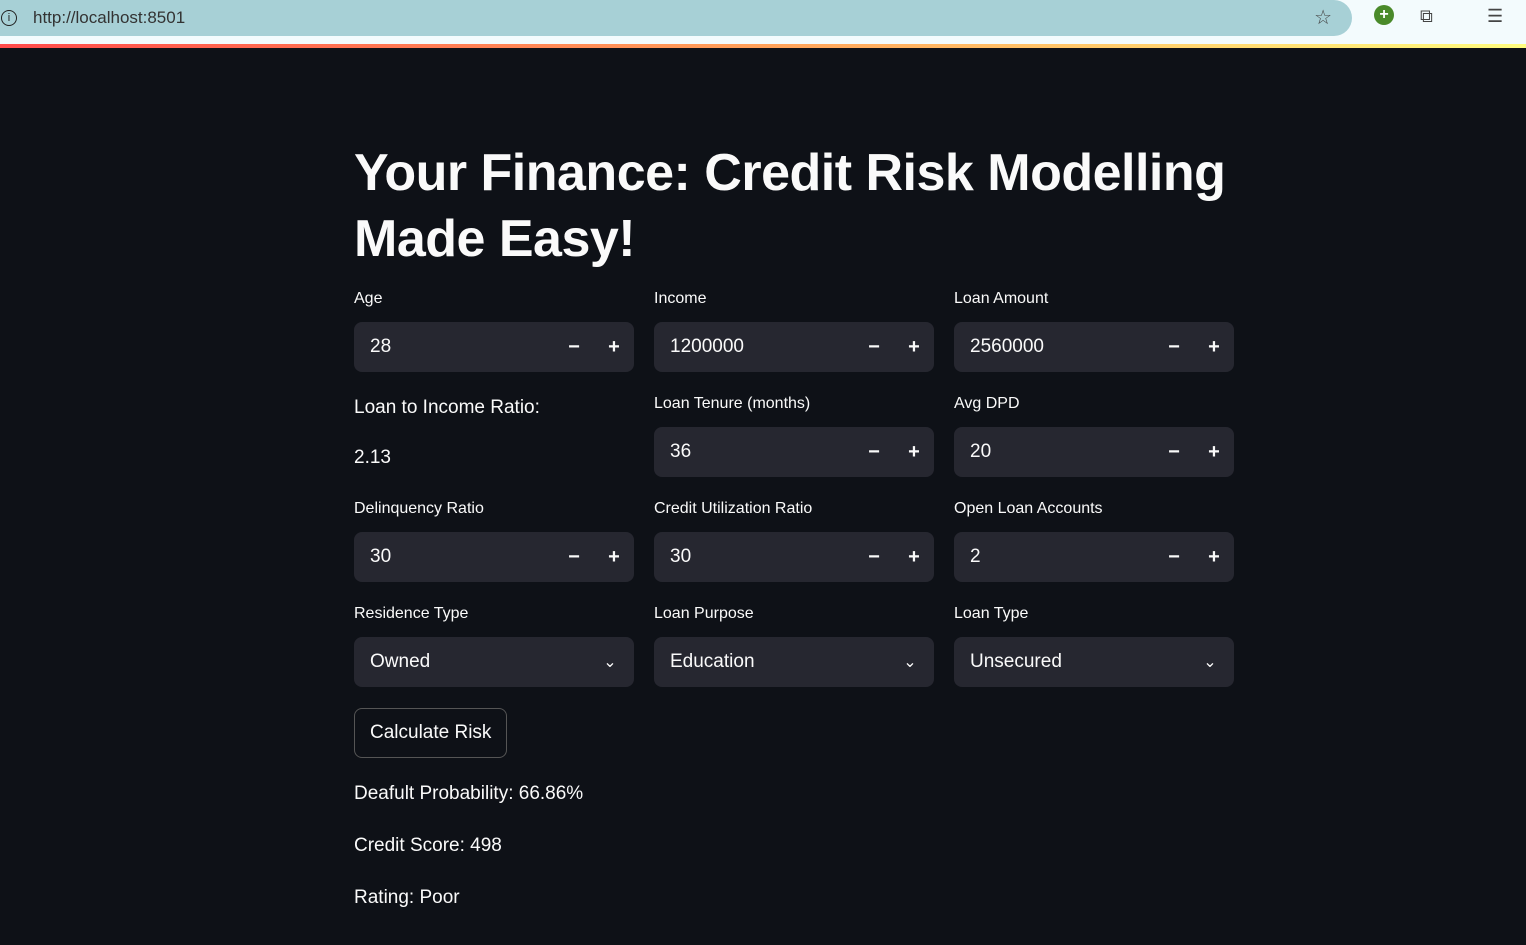 The width and height of the screenshot is (1526, 945). What do you see at coordinates (1062, 347) in the screenshot?
I see `loan-amount-value: 2560000` at bounding box center [1062, 347].